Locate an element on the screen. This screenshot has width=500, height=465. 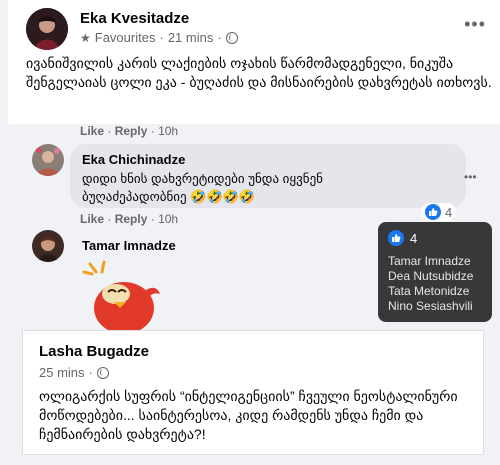
post-meta: ★ Favourites · 21 mins · is located at coordinates (159, 37).